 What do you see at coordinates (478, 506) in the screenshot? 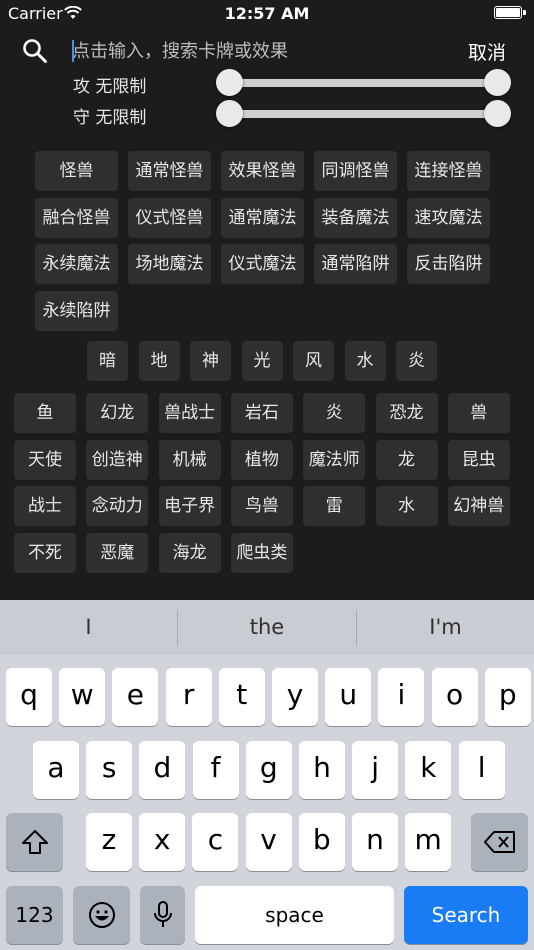
I see `race-chip: 幻神兽` at bounding box center [478, 506].